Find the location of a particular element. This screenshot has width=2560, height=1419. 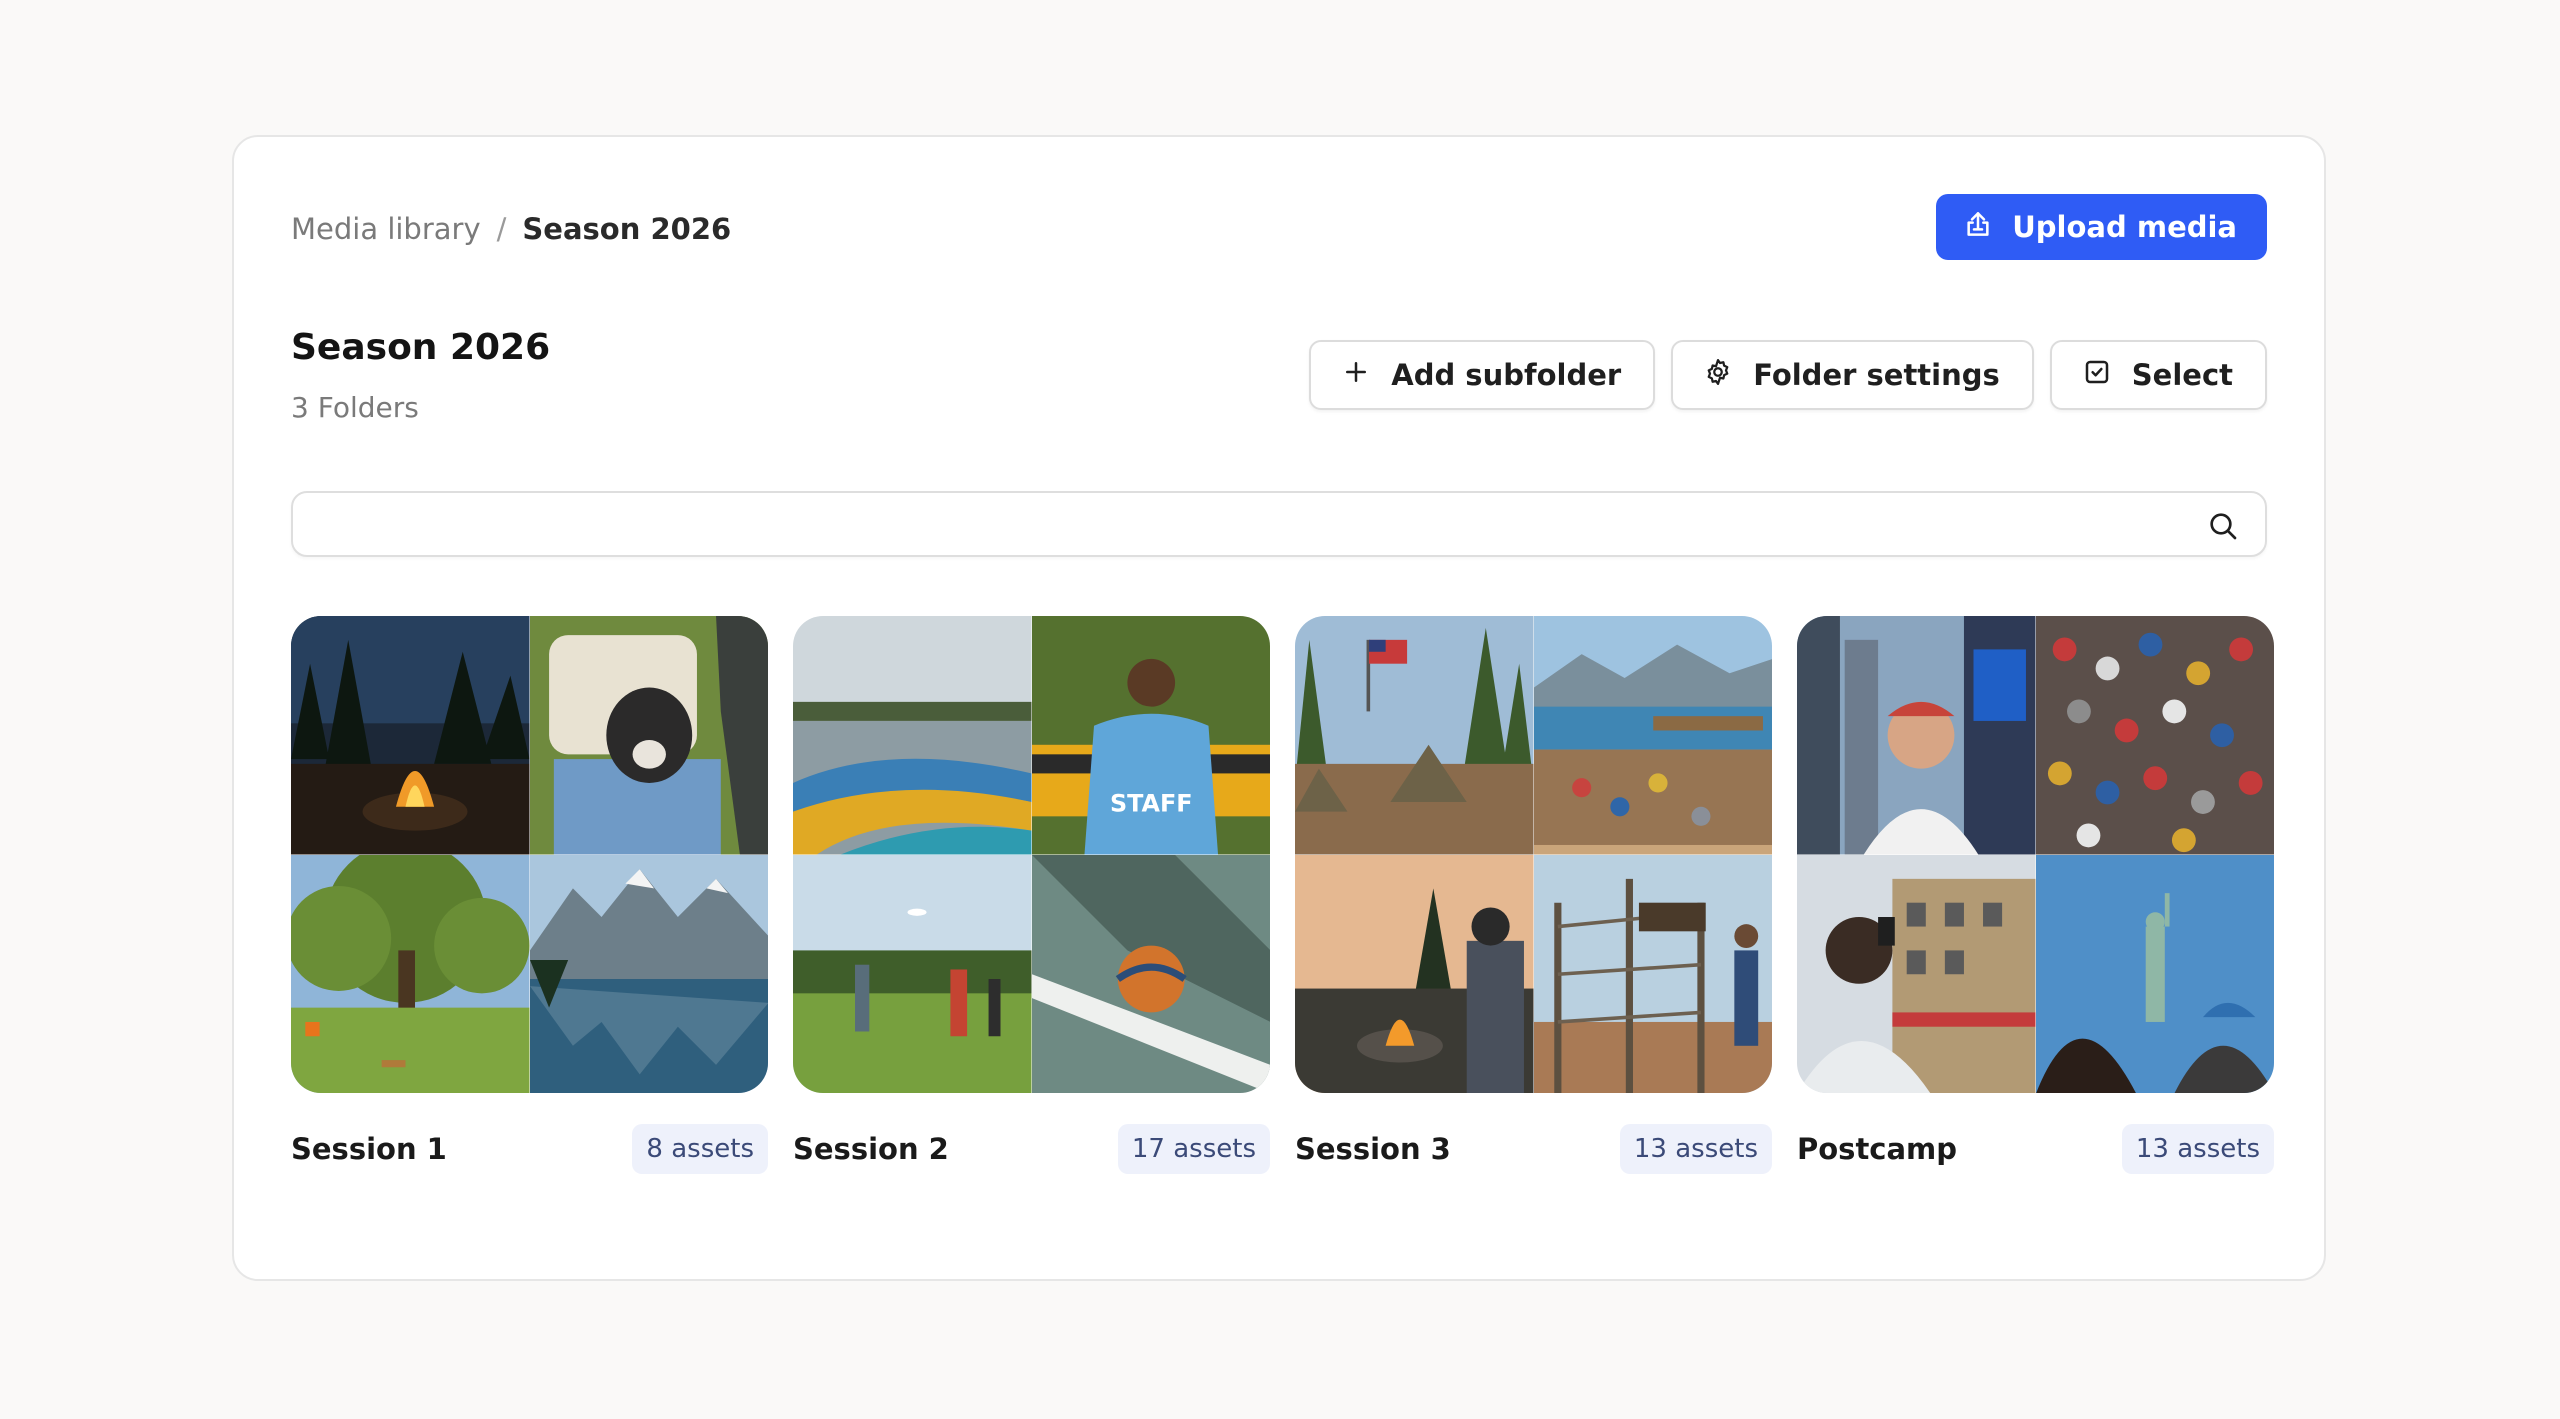

photo-times-square-selfie is located at coordinates (1916, 735).